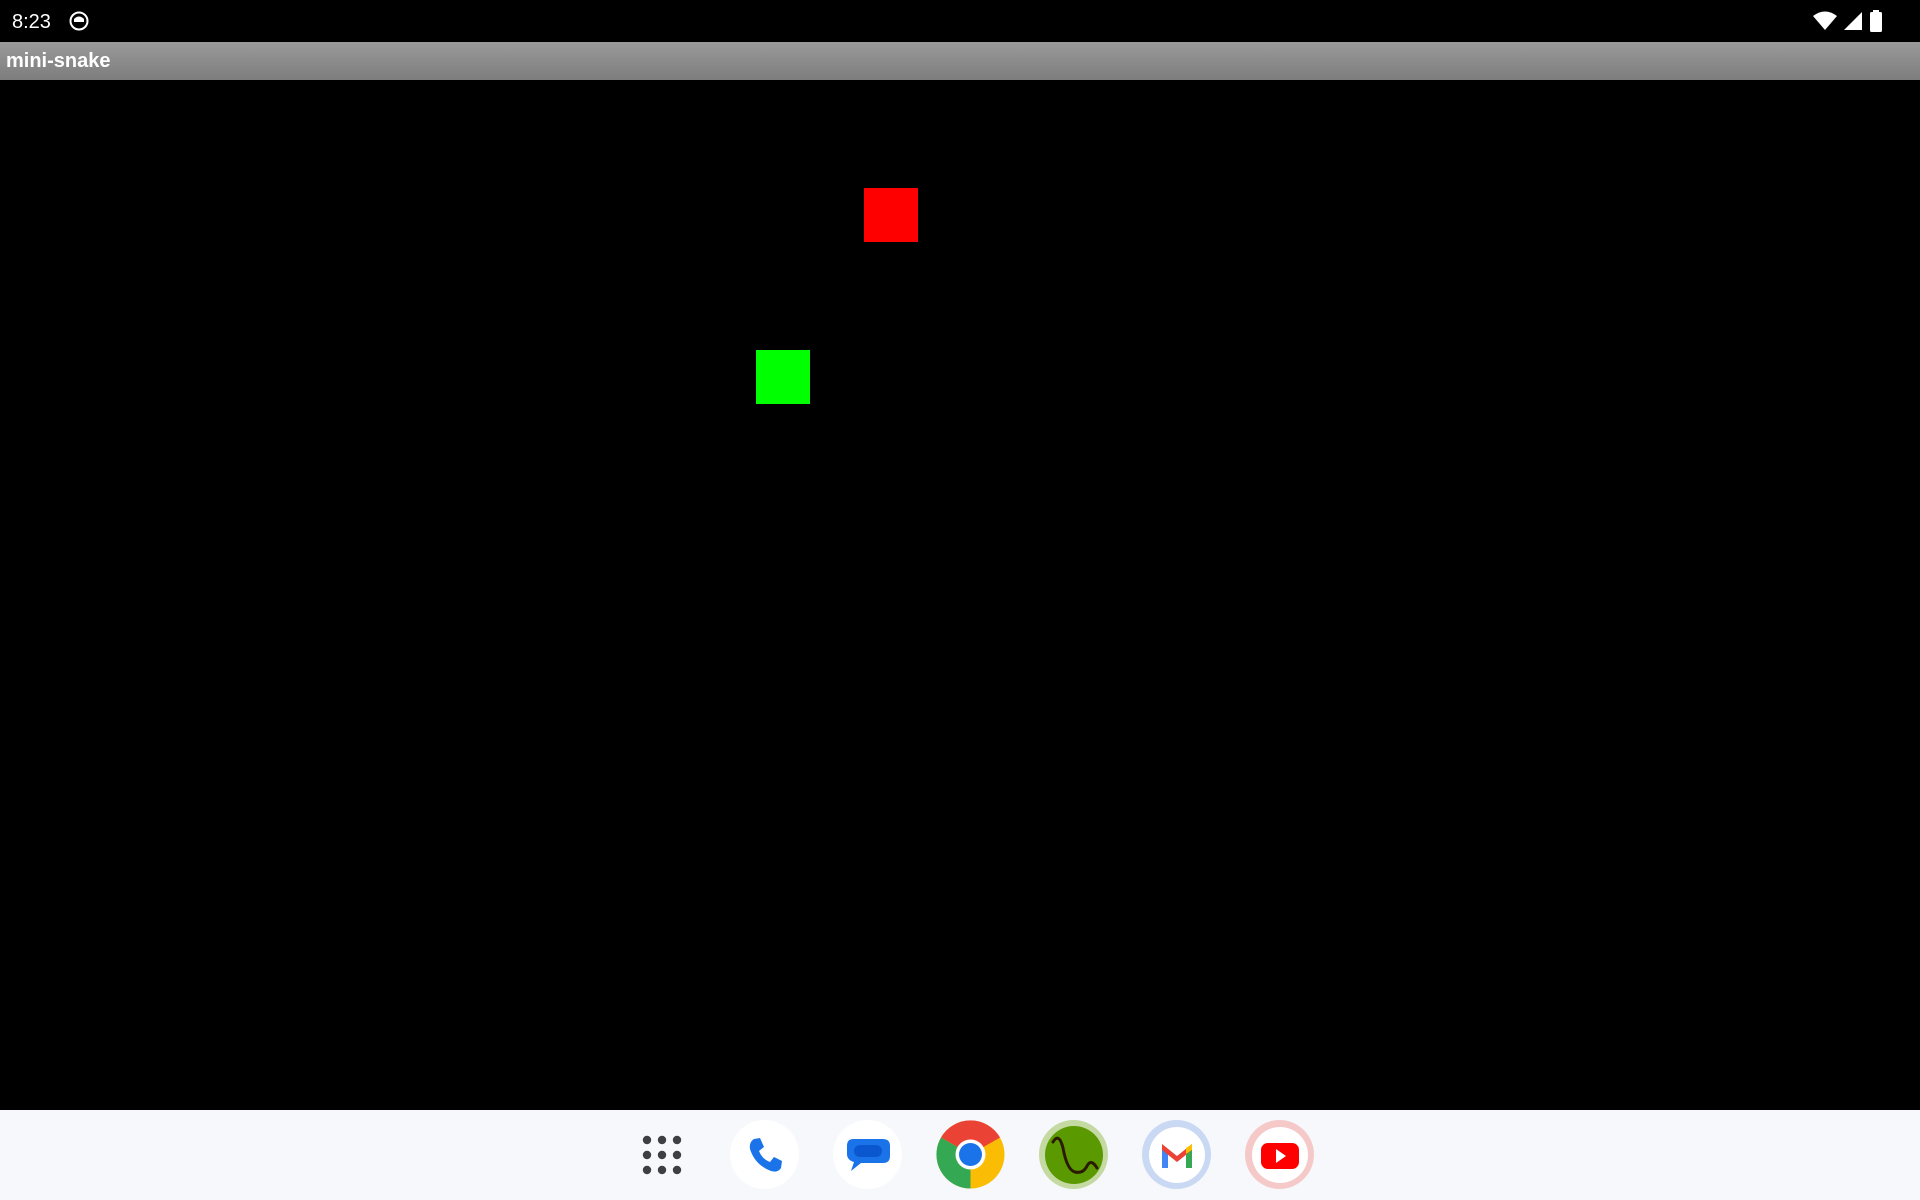  I want to click on youtube-icon, so click(1279, 1154).